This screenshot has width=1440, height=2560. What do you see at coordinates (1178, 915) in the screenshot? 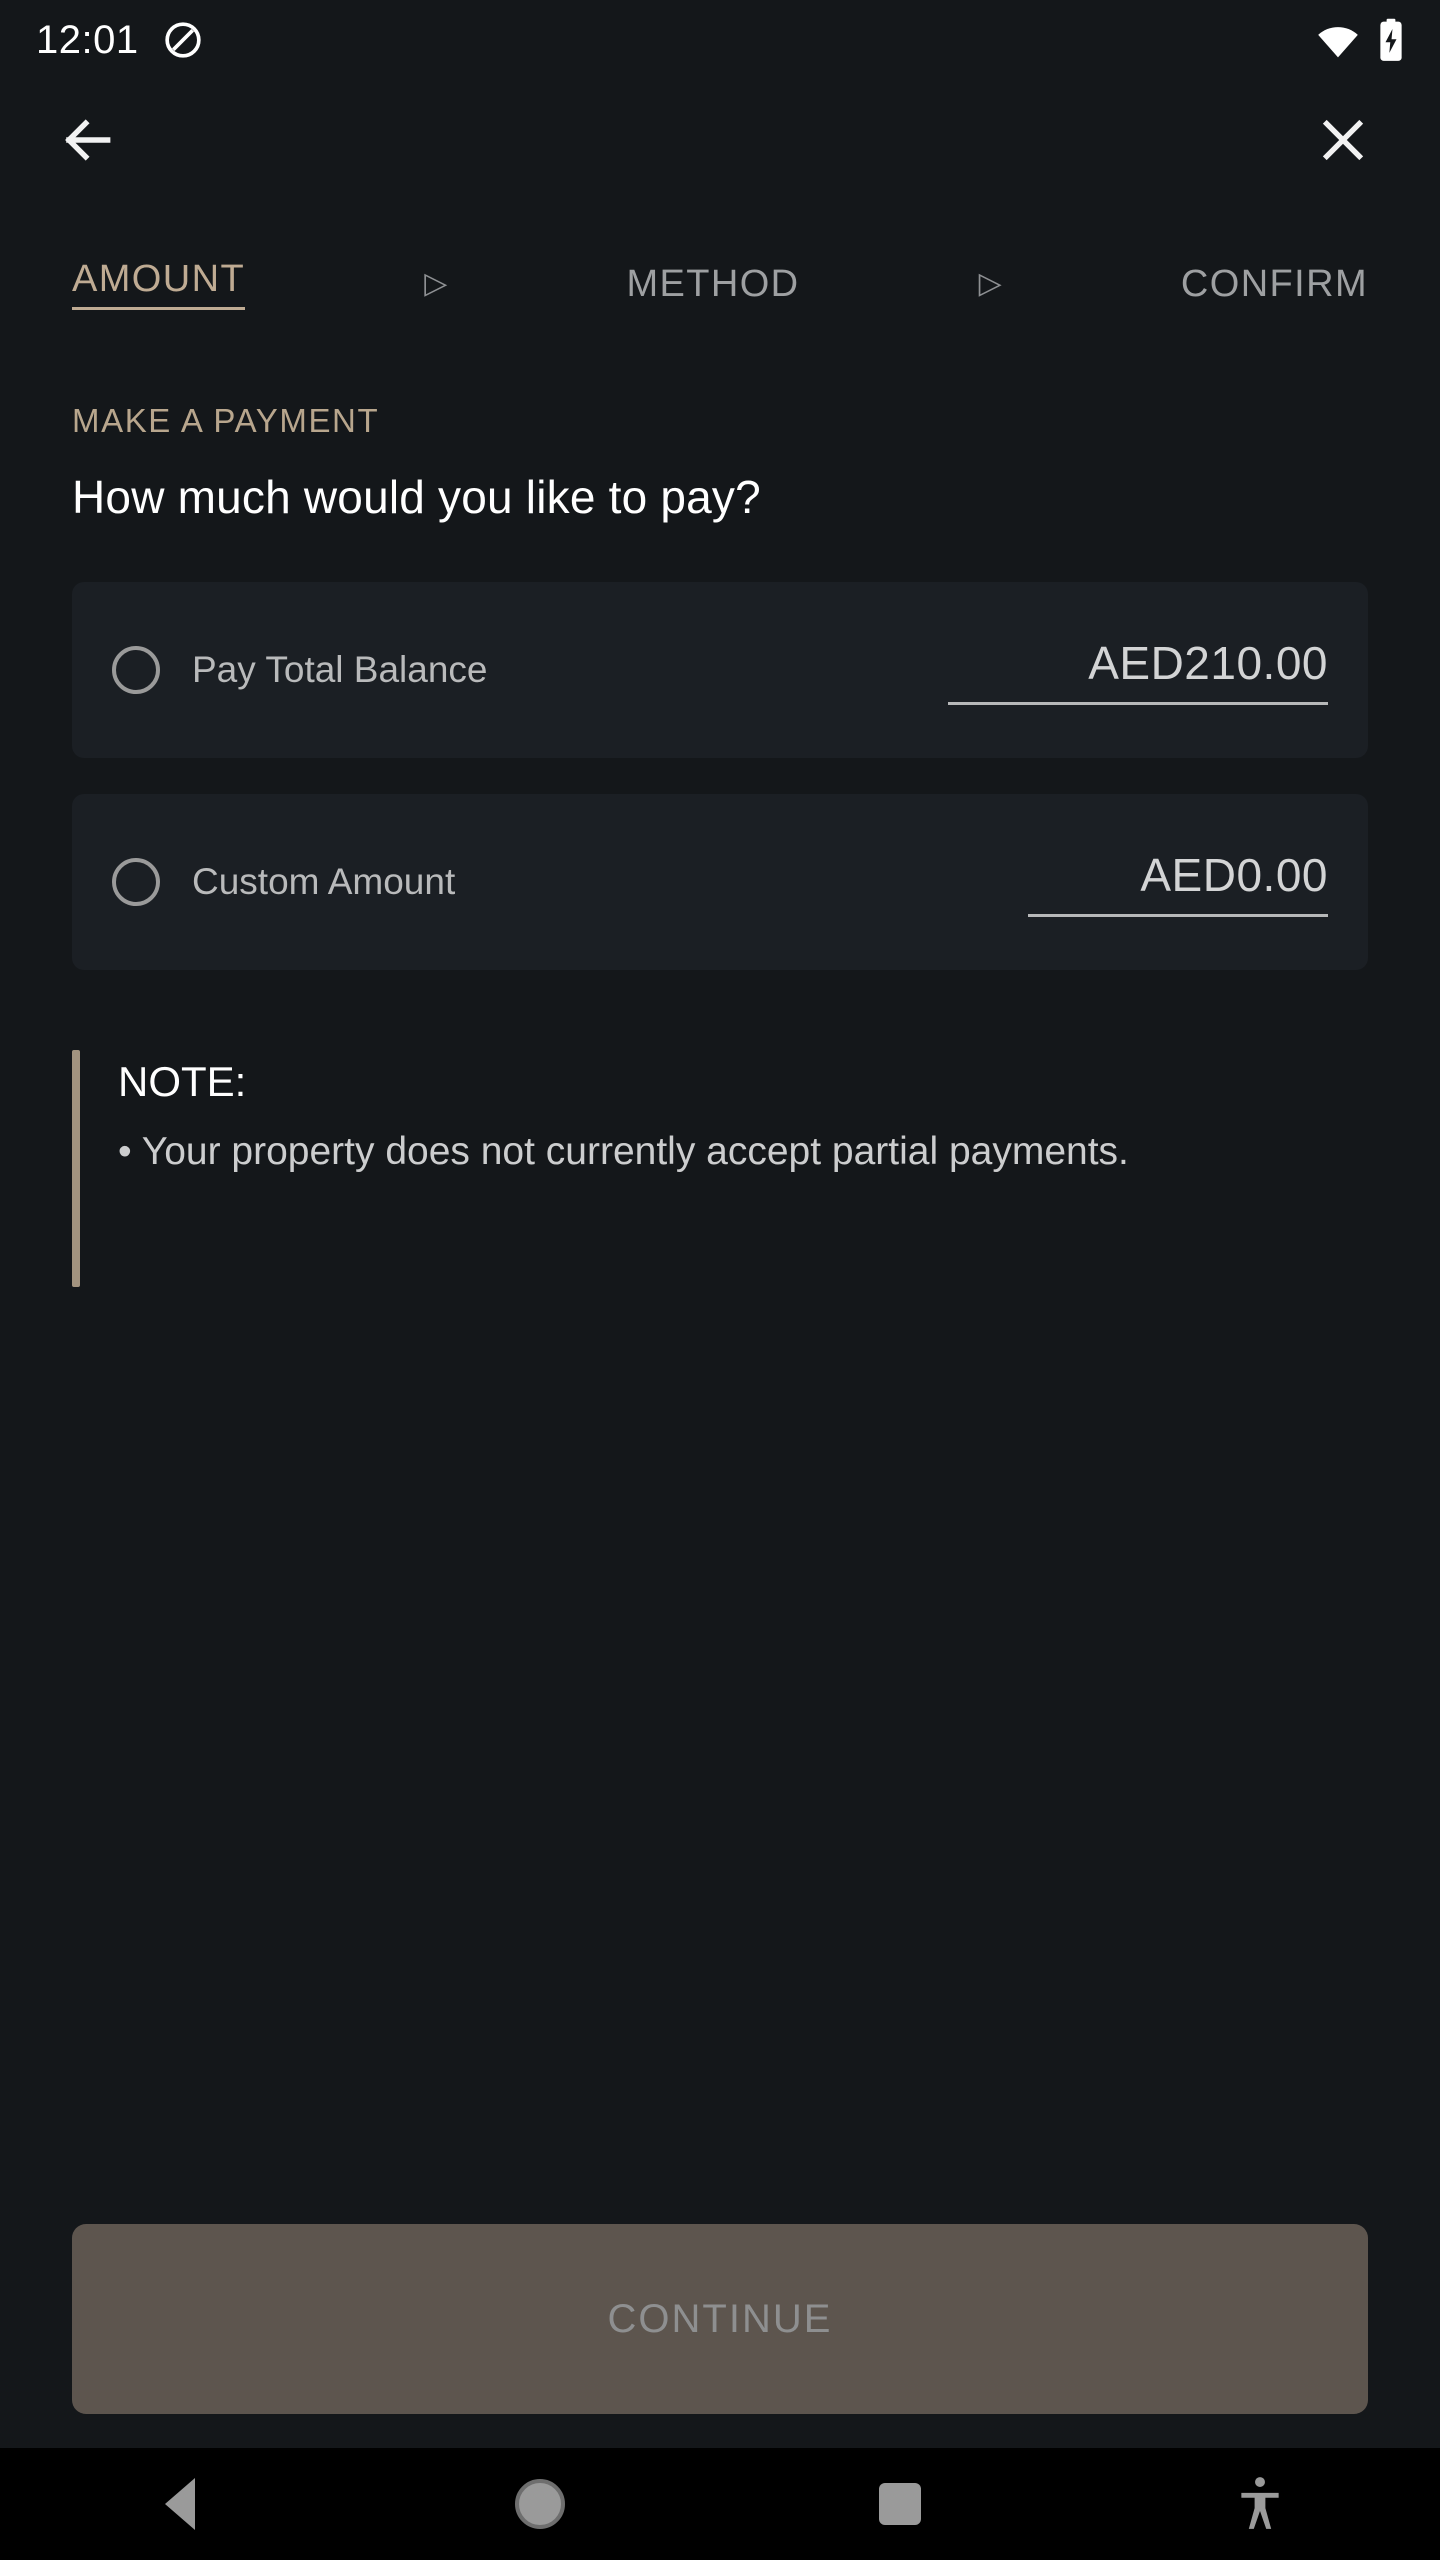
I see `amount-underline-custom-amount` at bounding box center [1178, 915].